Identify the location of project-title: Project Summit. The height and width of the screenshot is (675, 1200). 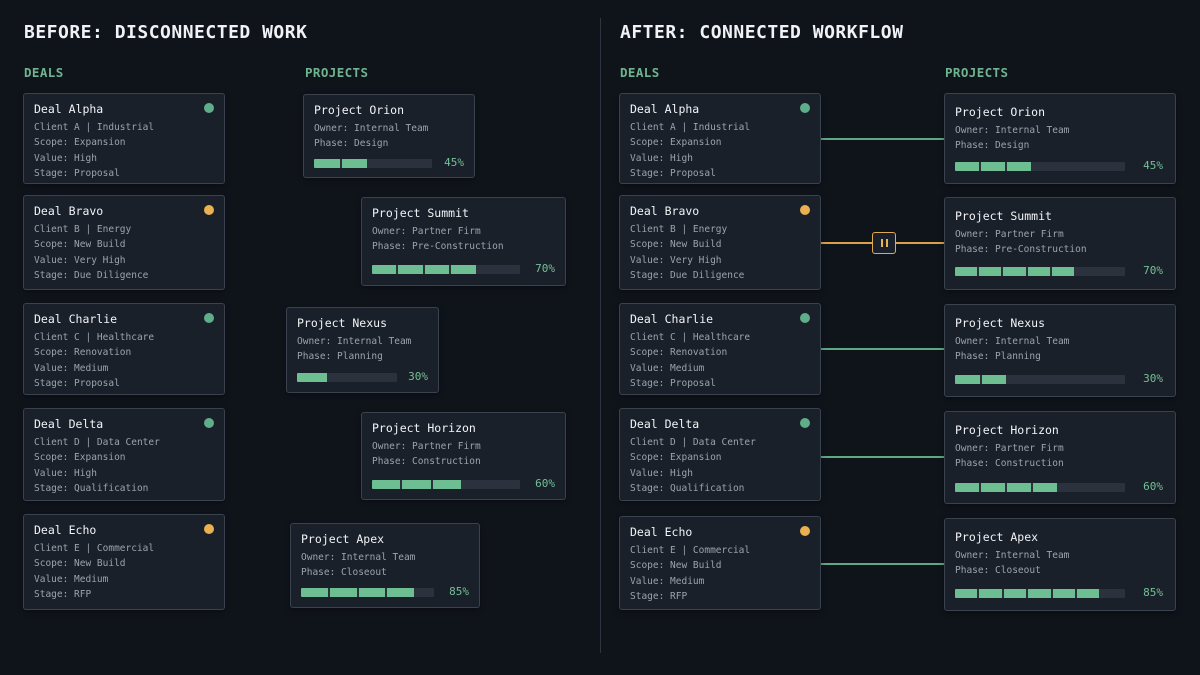
(1003, 216).